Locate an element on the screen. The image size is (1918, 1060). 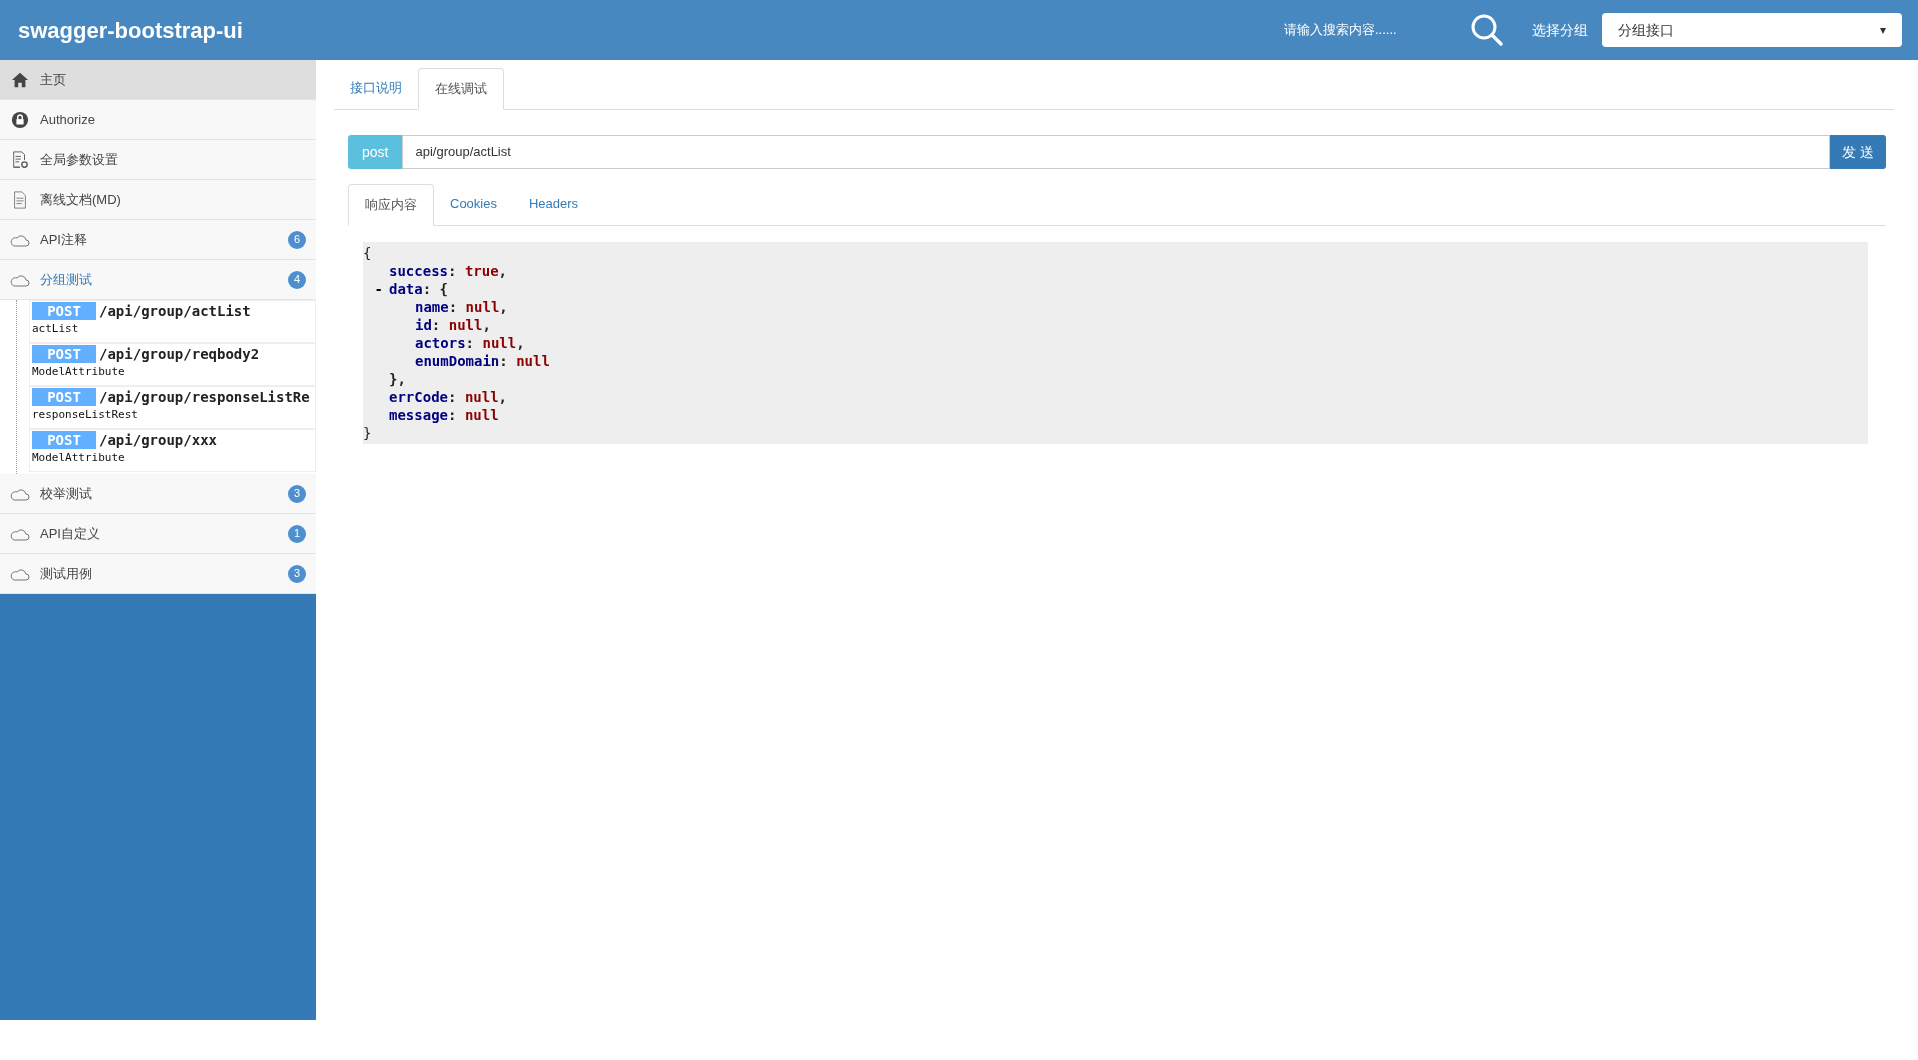
response-tab: 响应内容 is located at coordinates (391, 205).